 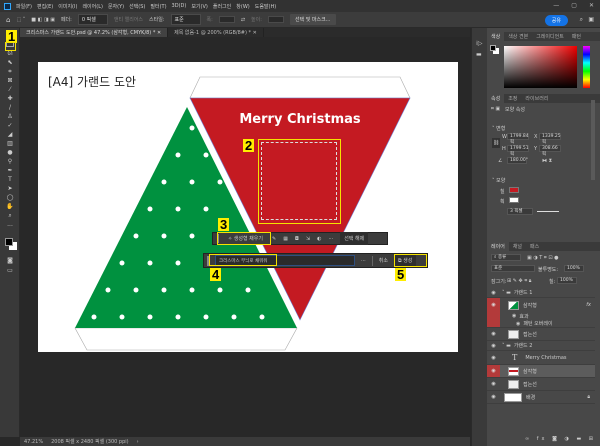 I want to click on search-icon: ⌕, so click(x=581, y=20).